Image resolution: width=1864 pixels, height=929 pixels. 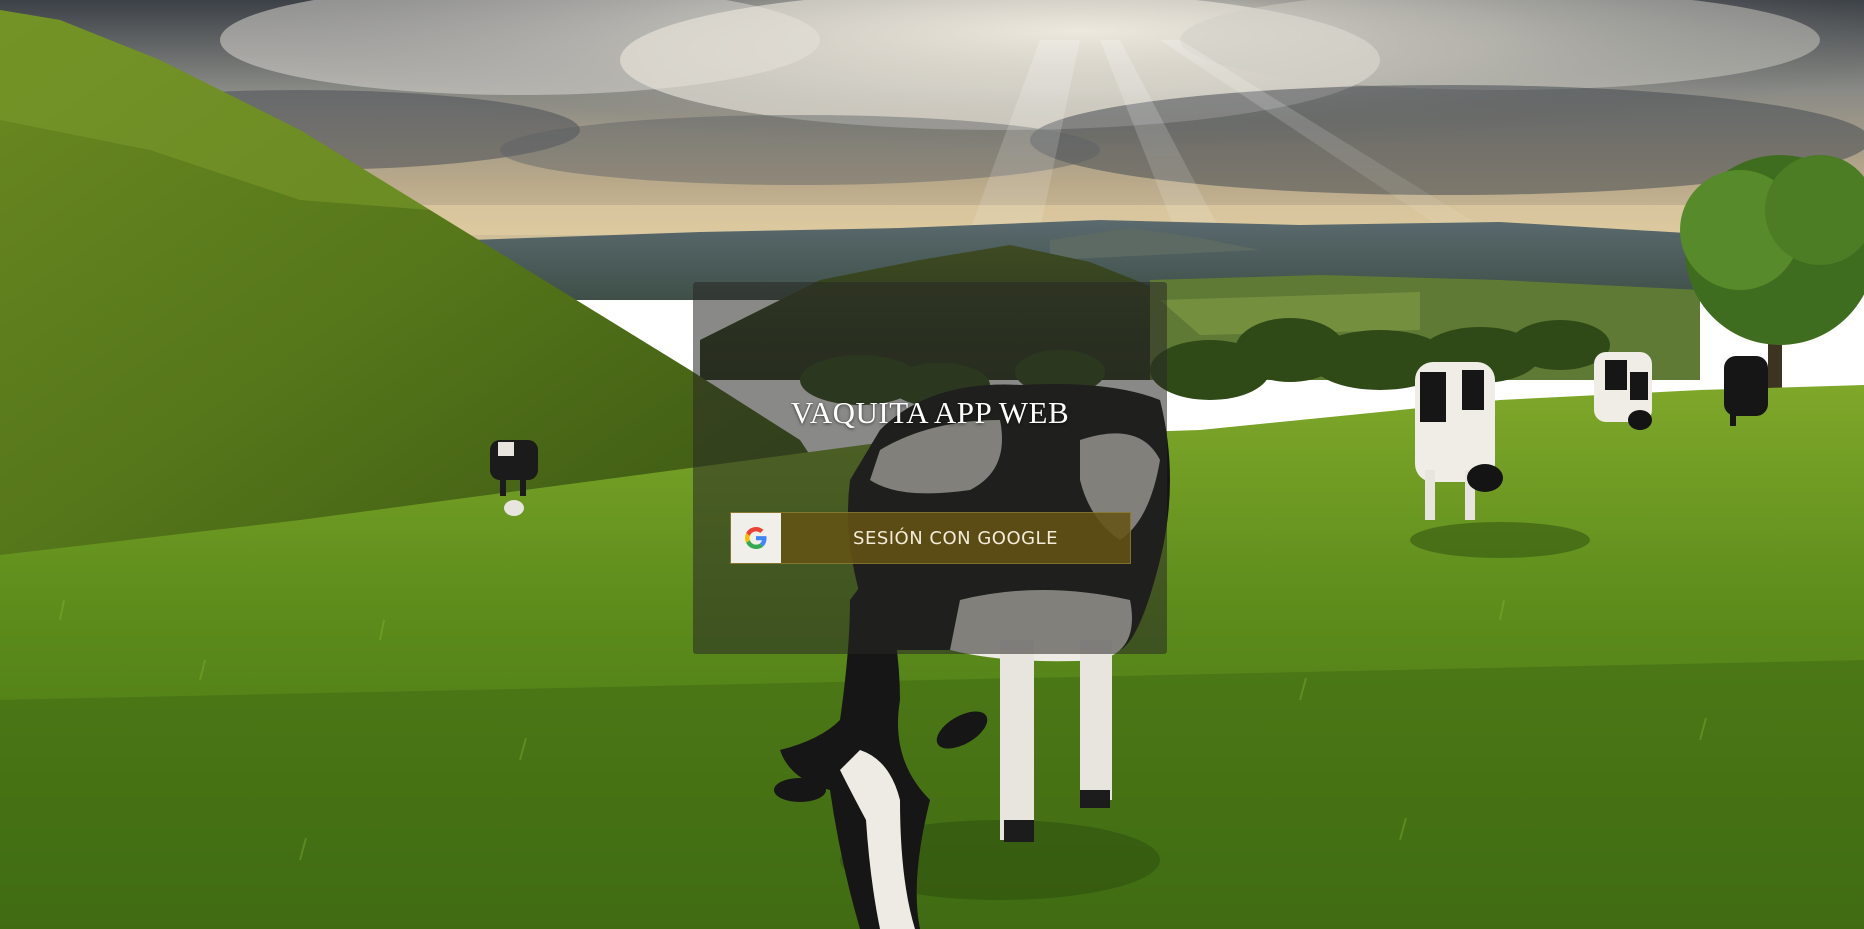 What do you see at coordinates (930, 468) in the screenshot?
I see `login-panel: VAQUITA APP WEB SESIÓN CON GOOGLE` at bounding box center [930, 468].